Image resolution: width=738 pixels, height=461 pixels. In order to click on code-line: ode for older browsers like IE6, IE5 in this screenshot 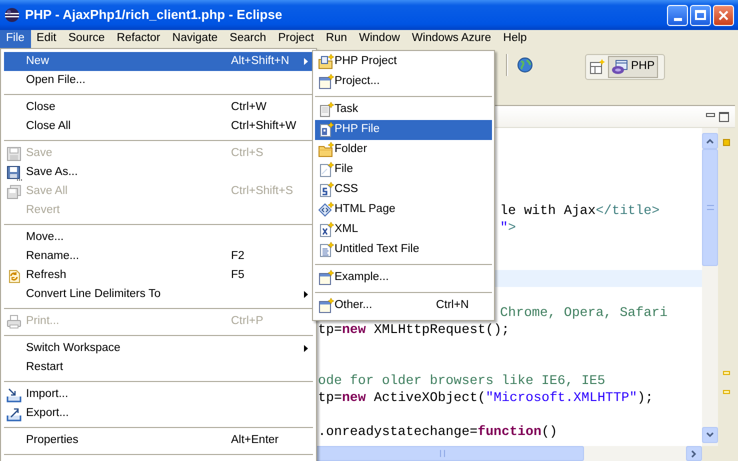, I will do `click(462, 380)`.